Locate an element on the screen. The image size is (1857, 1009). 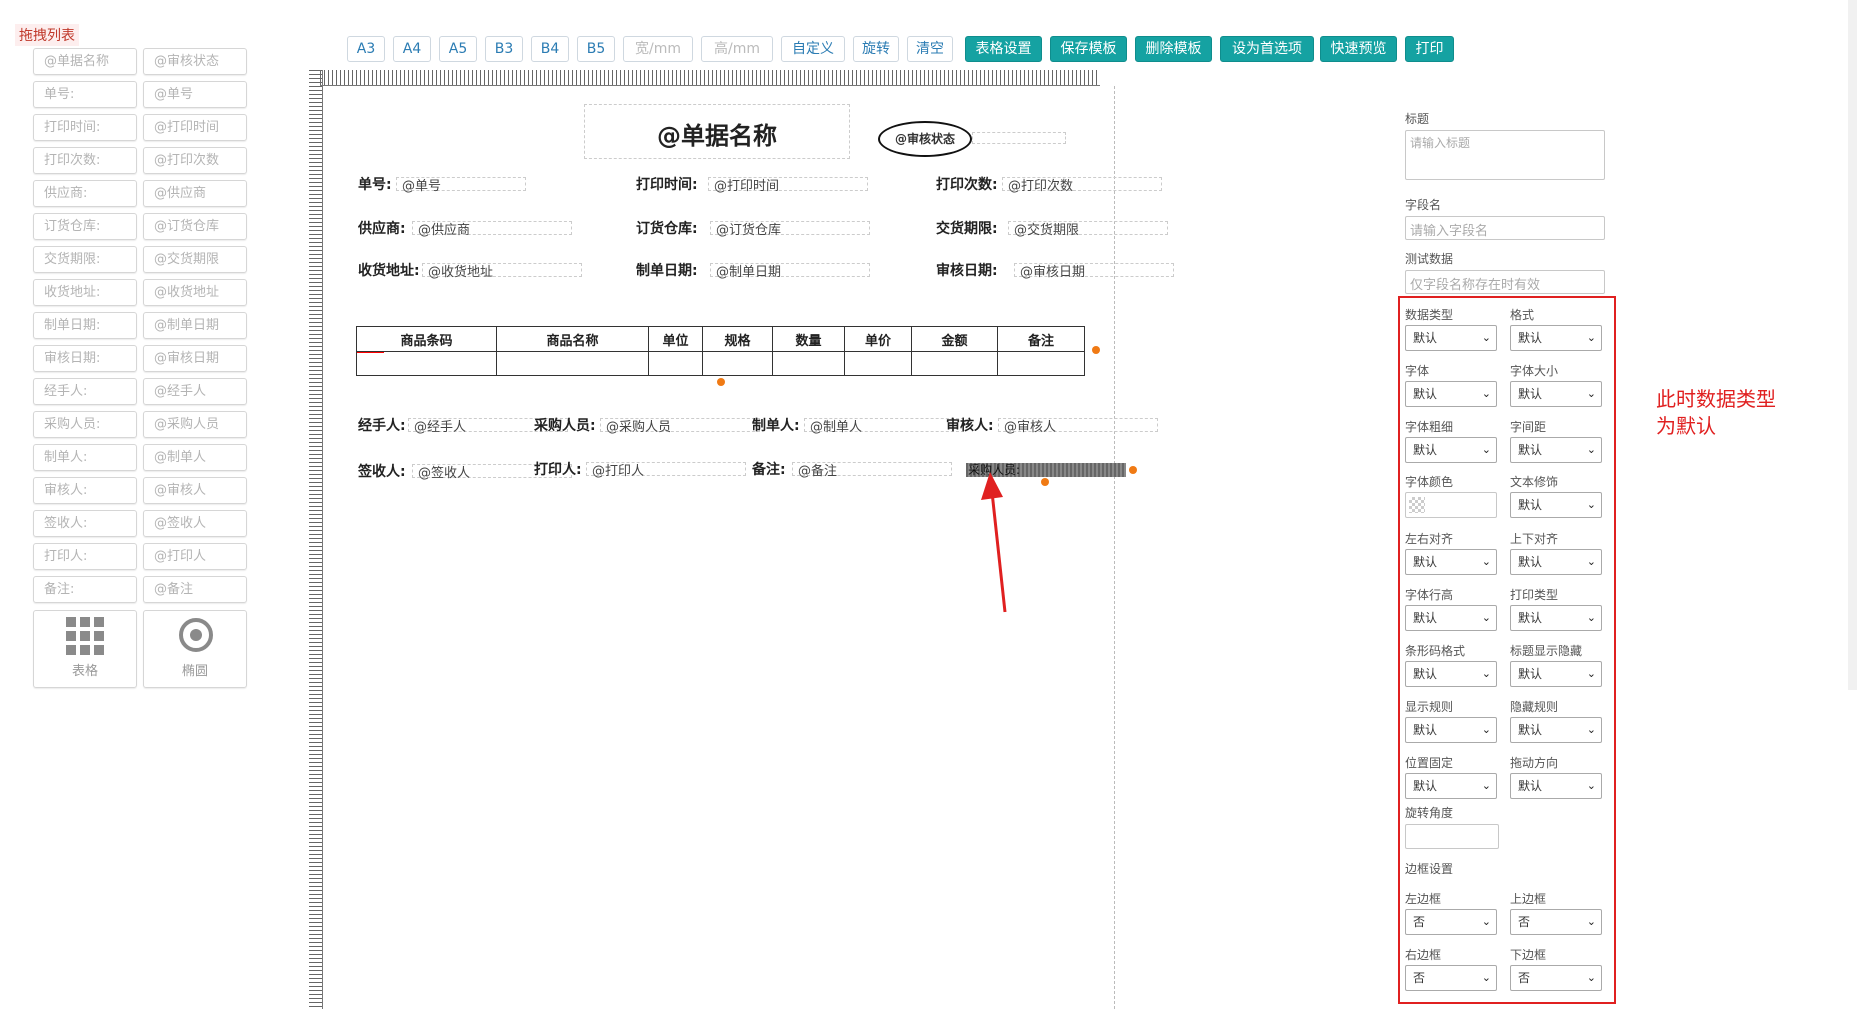
drag-item-label: 审核日期: is located at coordinates (85, 358).